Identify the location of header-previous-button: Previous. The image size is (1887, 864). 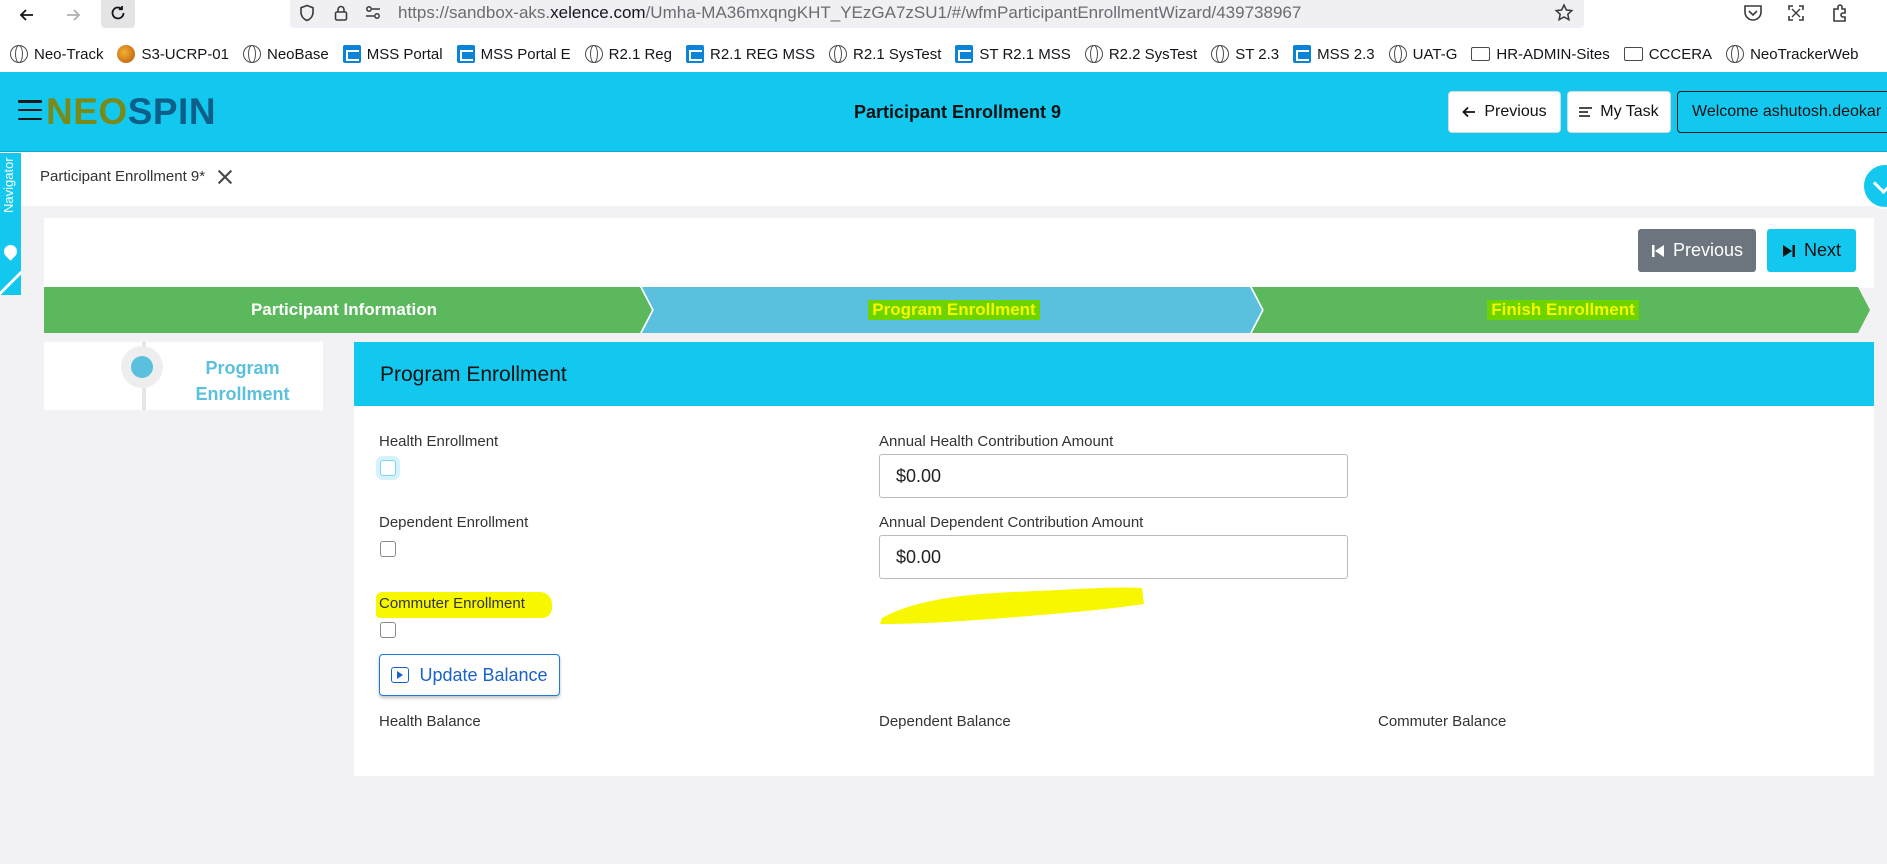
(1504, 112).